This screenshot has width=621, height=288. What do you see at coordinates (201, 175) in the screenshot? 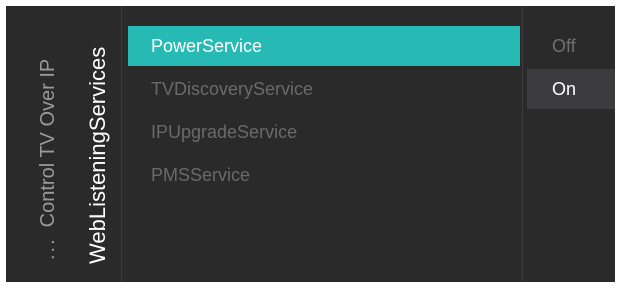
I see `list-item-label: PMSService` at bounding box center [201, 175].